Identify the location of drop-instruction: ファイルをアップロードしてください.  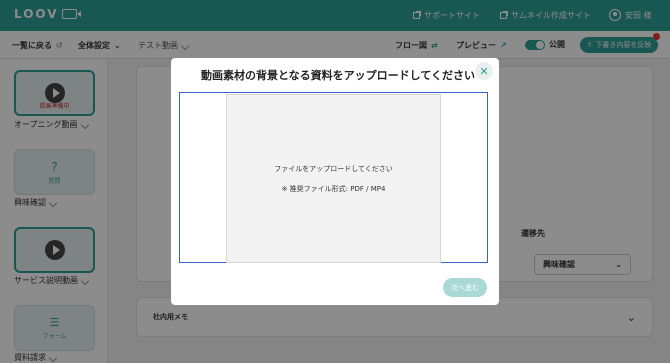
(333, 168).